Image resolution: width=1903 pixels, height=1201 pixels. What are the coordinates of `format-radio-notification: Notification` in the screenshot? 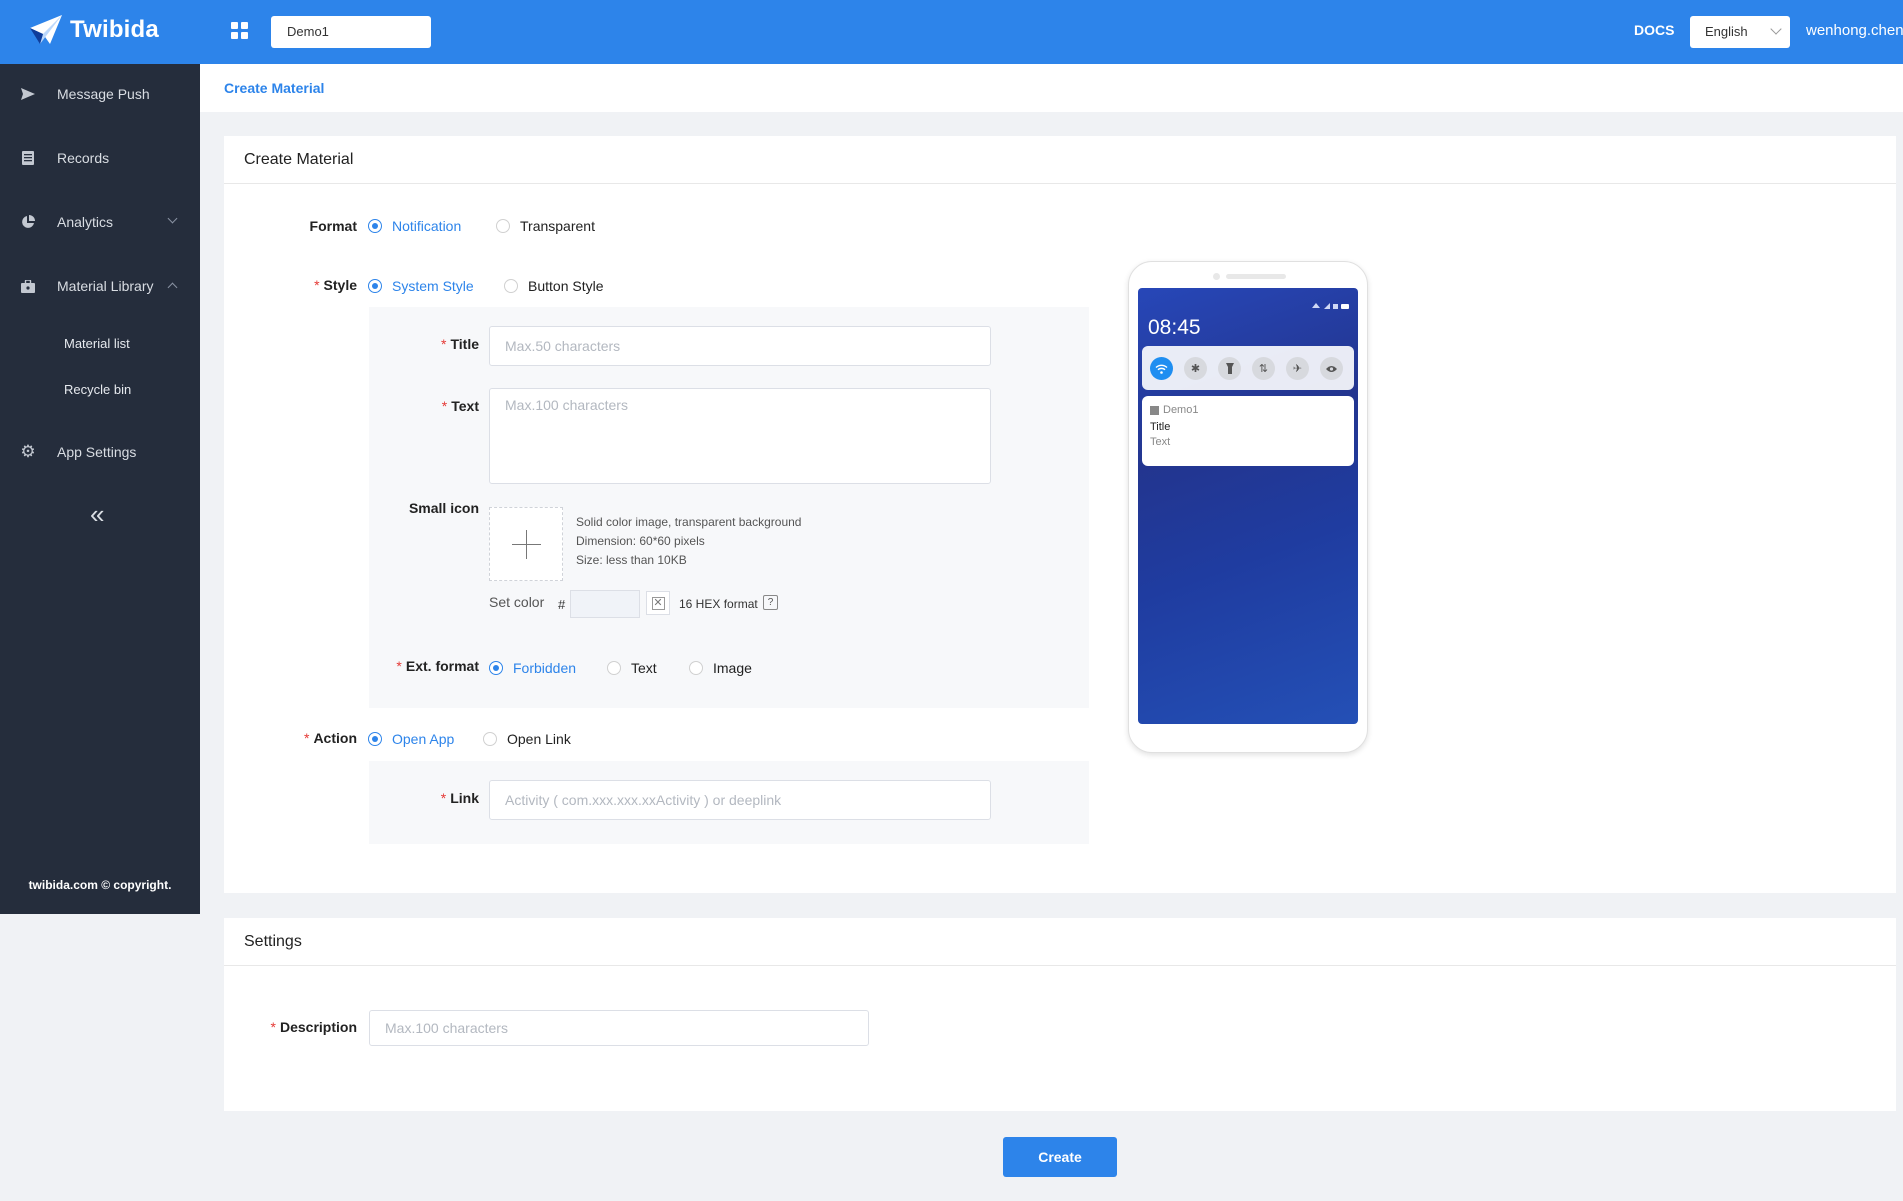 It's located at (414, 226).